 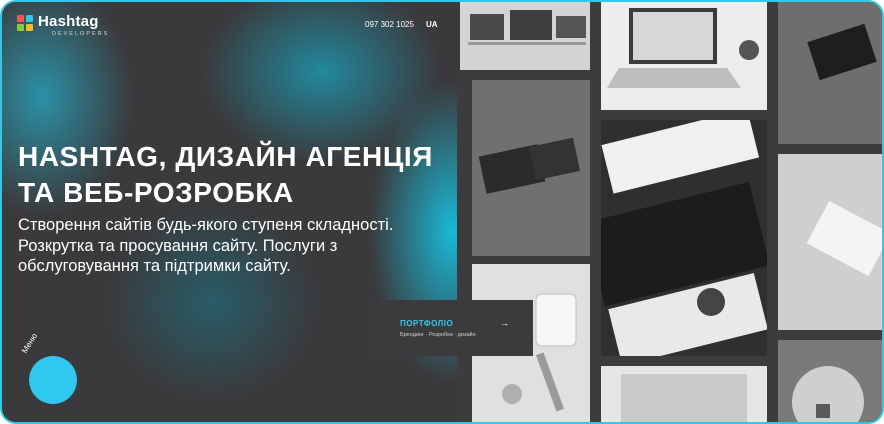 What do you see at coordinates (68, 21) in the screenshot?
I see `brand-name: Hashtag` at bounding box center [68, 21].